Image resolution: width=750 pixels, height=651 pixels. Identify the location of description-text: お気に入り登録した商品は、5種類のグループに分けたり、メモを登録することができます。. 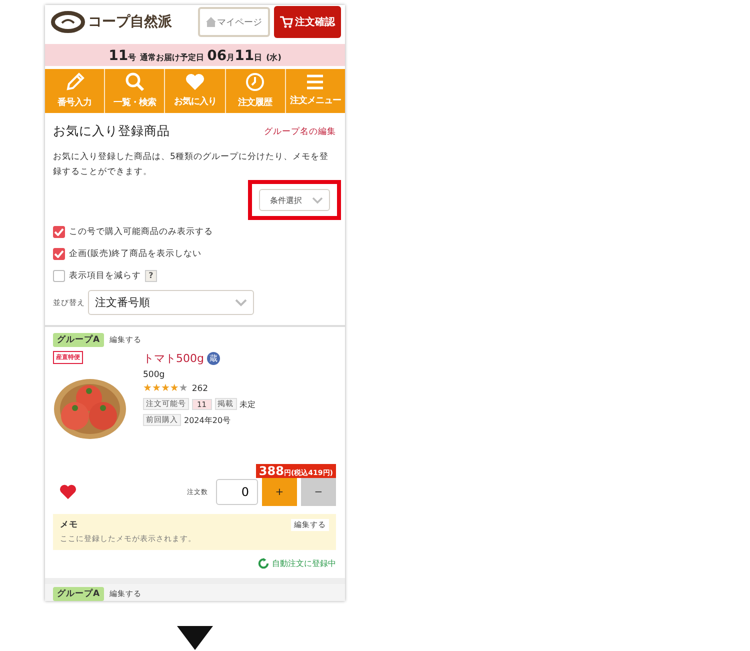
(191, 164).